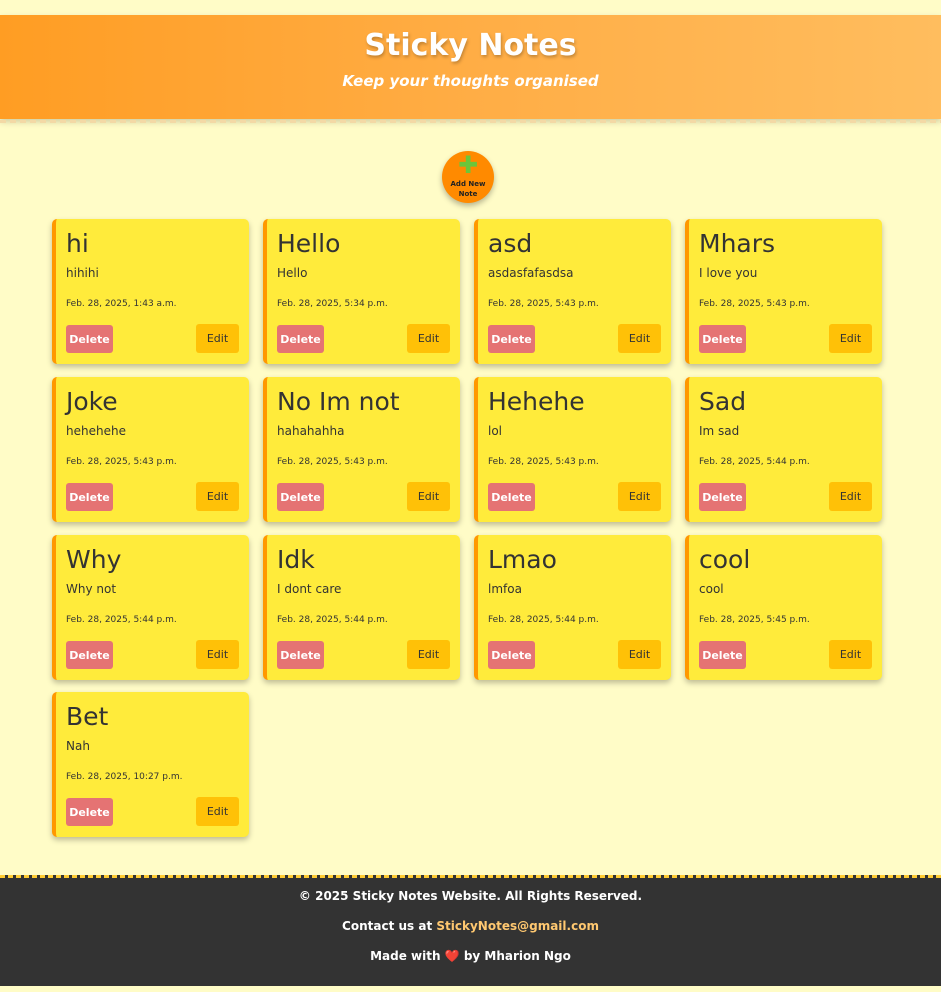 The image size is (941, 992). Describe the element at coordinates (87, 716) in the screenshot. I see `note-title: Bet` at that location.